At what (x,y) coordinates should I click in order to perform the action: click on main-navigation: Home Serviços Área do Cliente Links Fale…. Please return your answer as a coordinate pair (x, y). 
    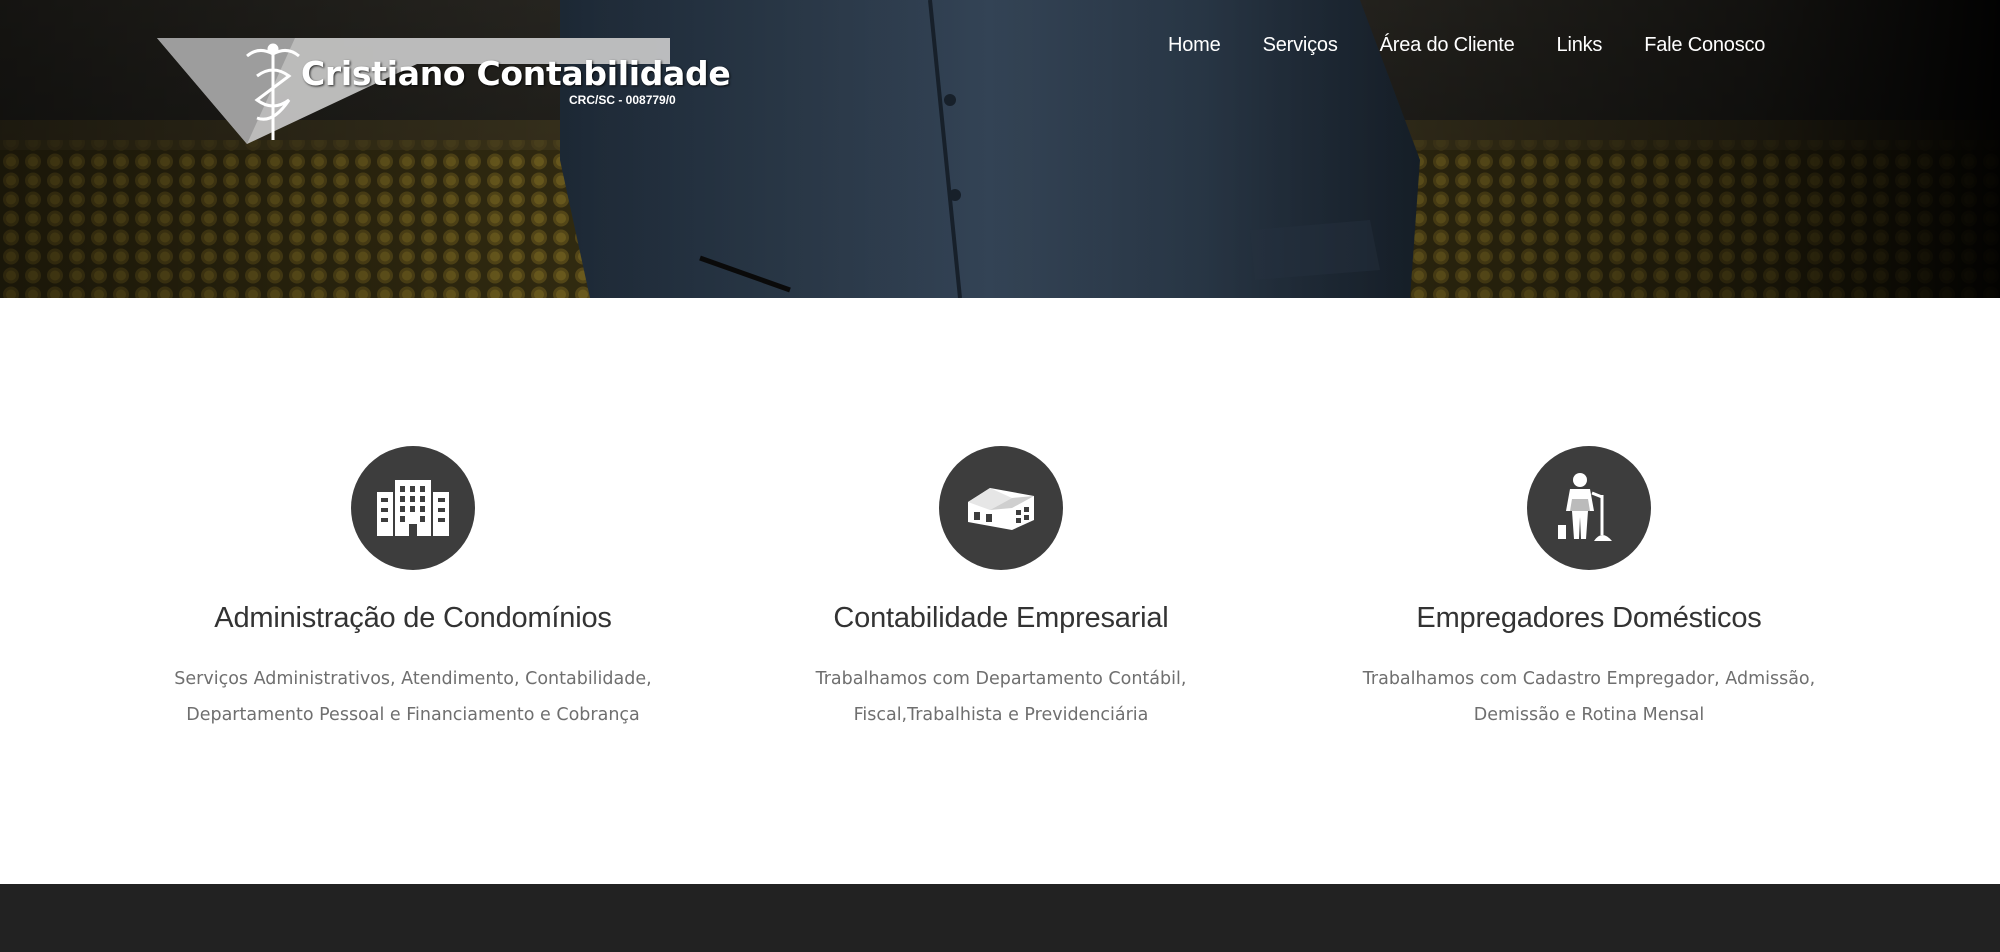
    Looking at the image, I should click on (1466, 45).